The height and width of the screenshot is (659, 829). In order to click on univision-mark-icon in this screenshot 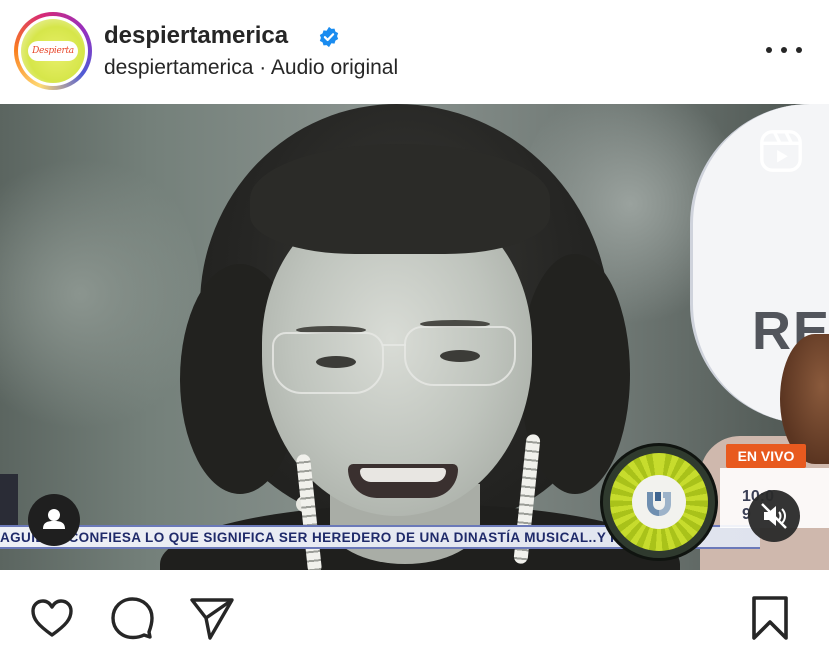, I will do `click(659, 504)`.